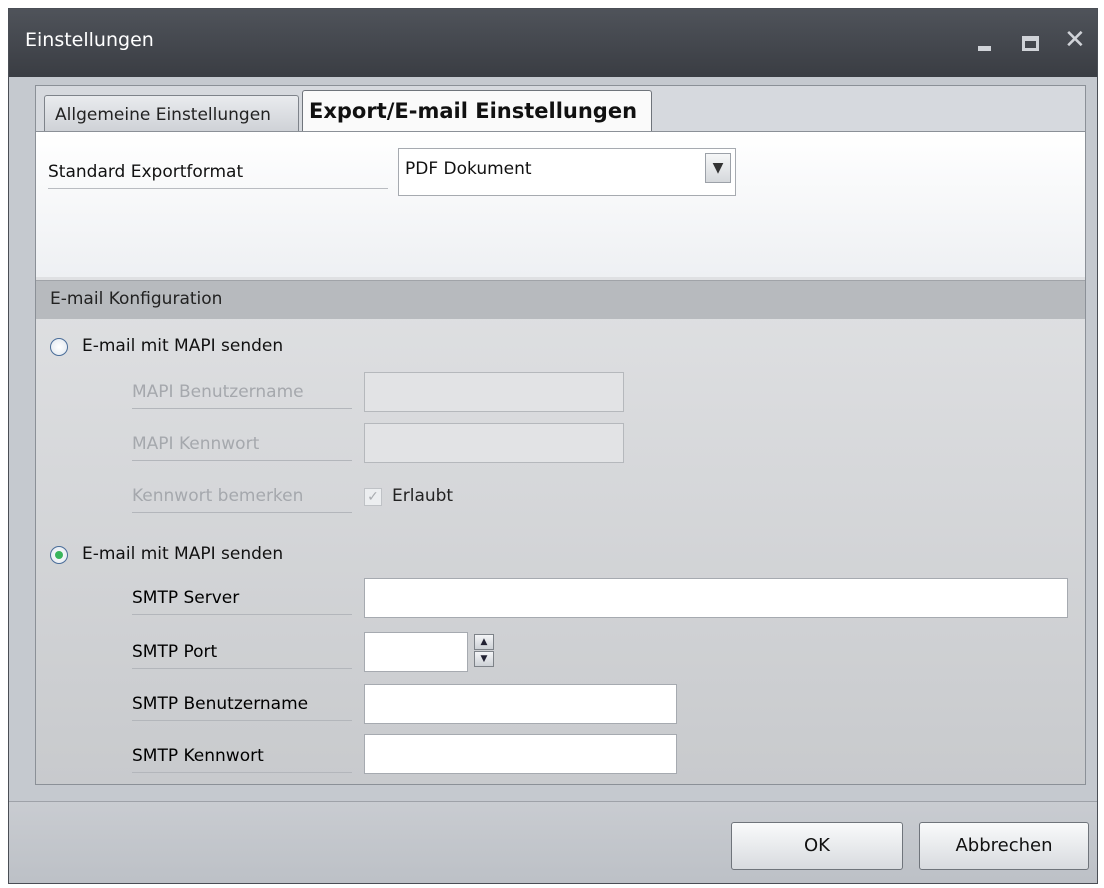 The image size is (1104, 888). What do you see at coordinates (494, 392) in the screenshot?
I see `mapi-username-field` at bounding box center [494, 392].